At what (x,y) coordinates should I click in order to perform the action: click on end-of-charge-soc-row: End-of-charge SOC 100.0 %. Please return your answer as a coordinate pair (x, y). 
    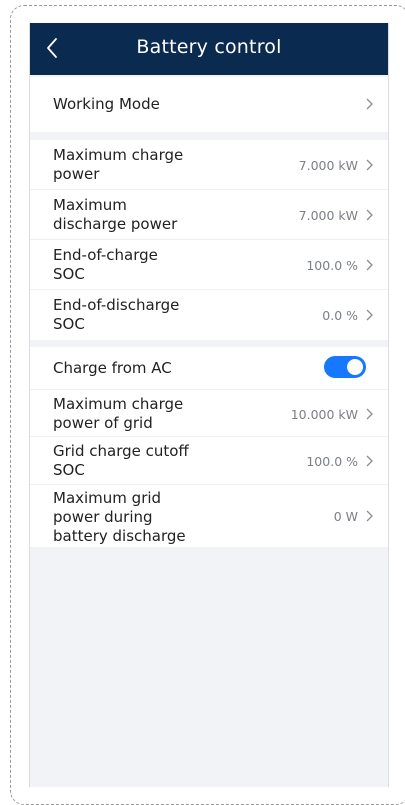
    Looking at the image, I should click on (209, 265).